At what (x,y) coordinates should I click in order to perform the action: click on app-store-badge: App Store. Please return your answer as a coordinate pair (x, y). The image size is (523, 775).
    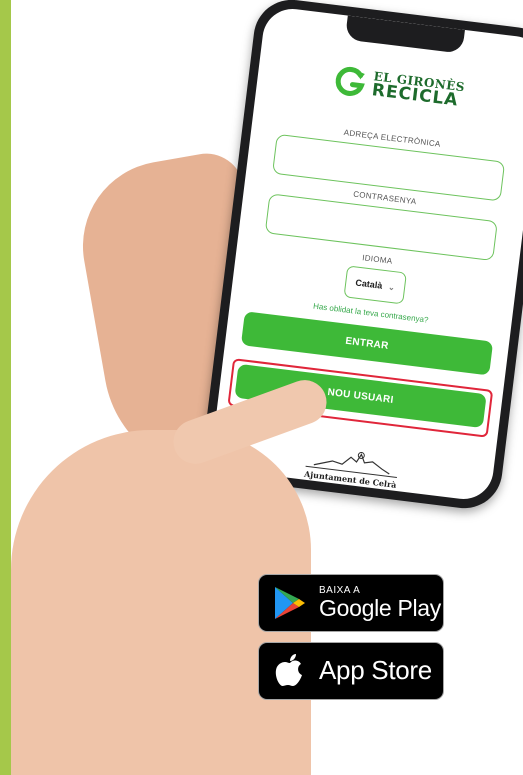
    Looking at the image, I should click on (351, 671).